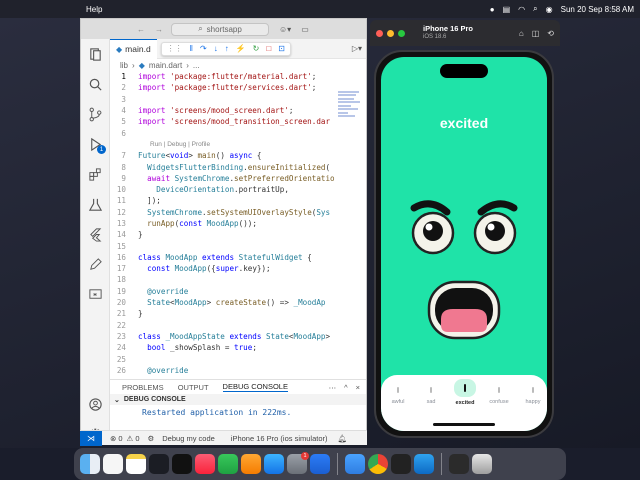  I want to click on nav-item-excited: excited, so click(465, 392).